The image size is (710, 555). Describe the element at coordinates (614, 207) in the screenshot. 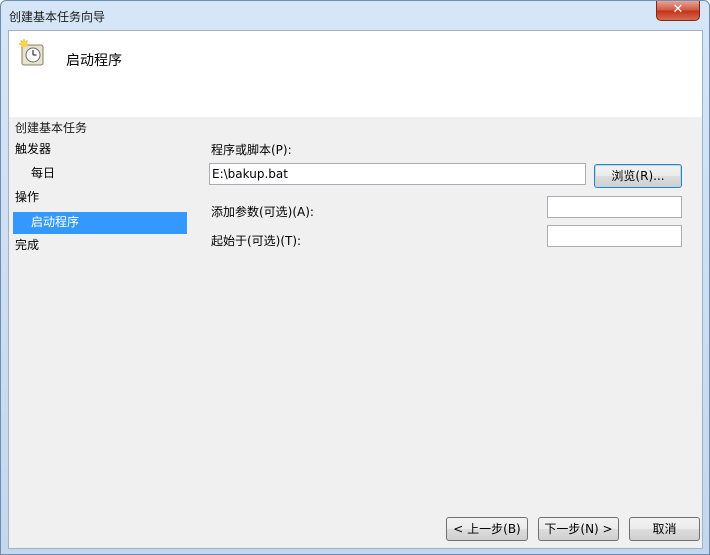

I see `arguments-input` at that location.